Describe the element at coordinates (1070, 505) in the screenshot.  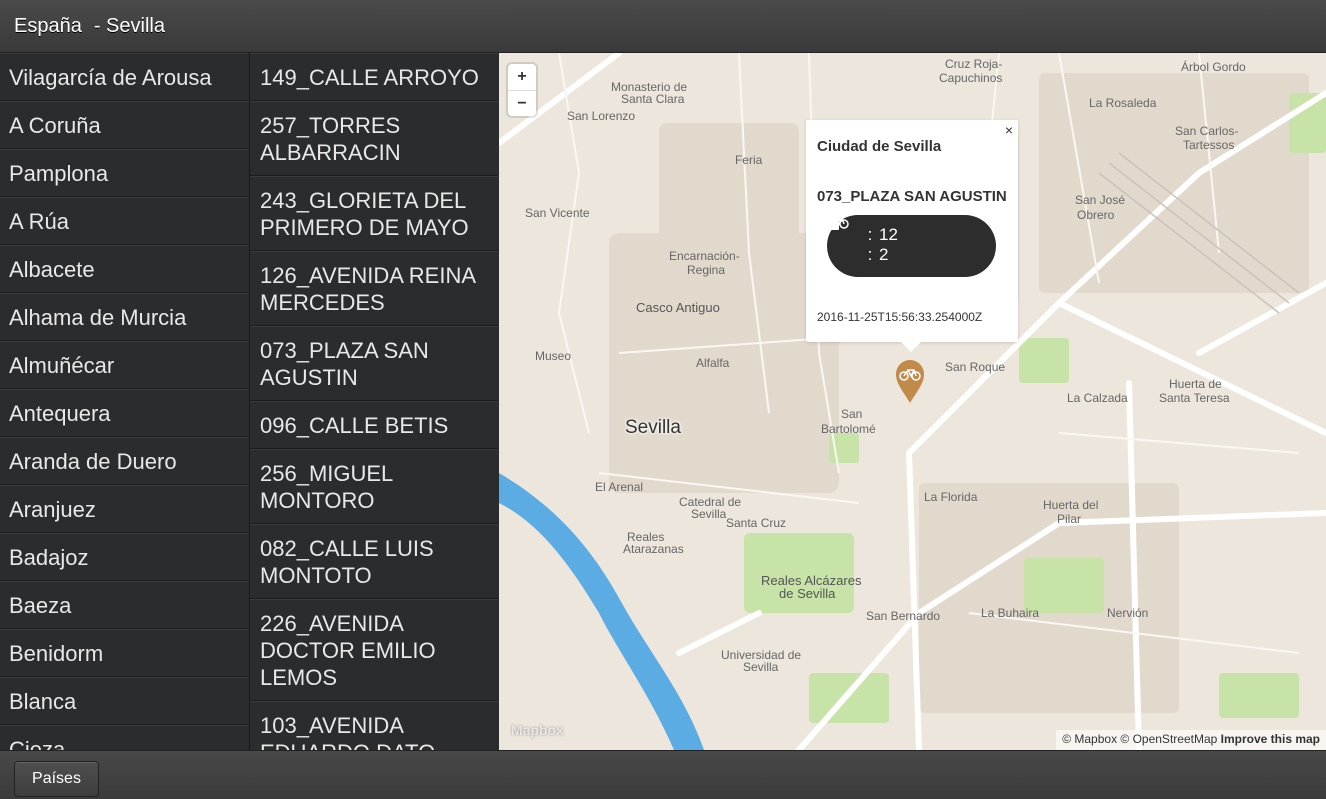
I see `svg-text: Huerta del` at that location.